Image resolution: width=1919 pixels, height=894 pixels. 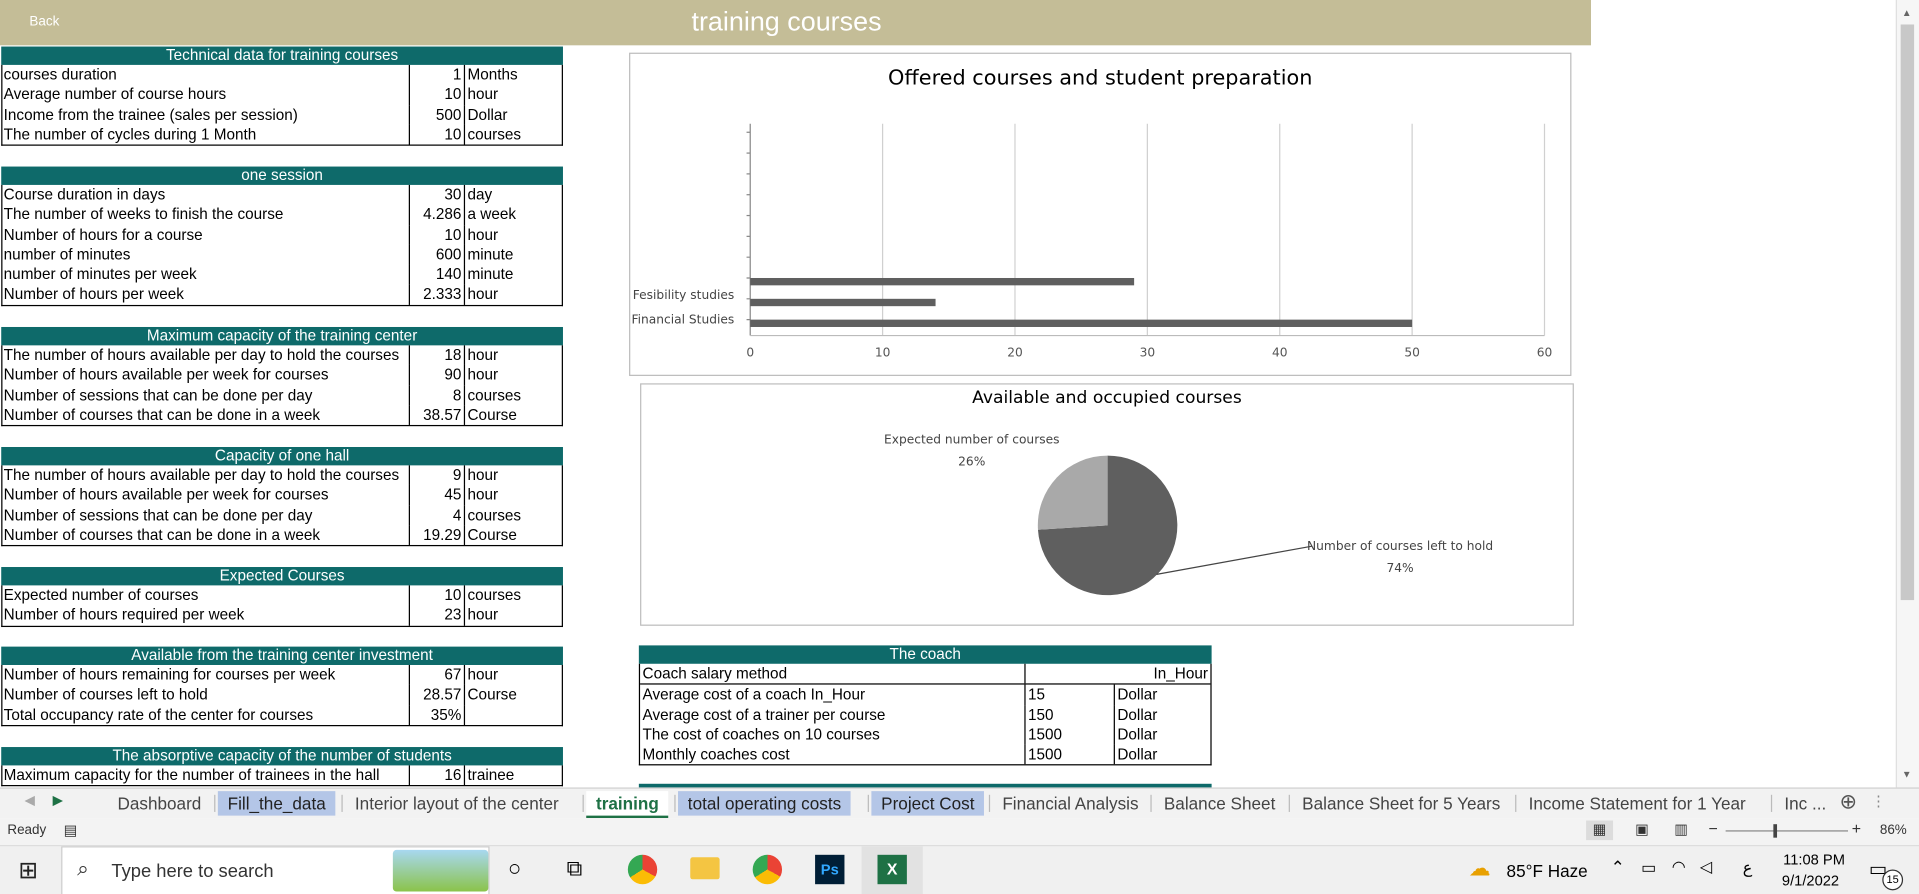 I want to click on row-label: Average cost of a coach In_Hour, so click(x=833, y=694).